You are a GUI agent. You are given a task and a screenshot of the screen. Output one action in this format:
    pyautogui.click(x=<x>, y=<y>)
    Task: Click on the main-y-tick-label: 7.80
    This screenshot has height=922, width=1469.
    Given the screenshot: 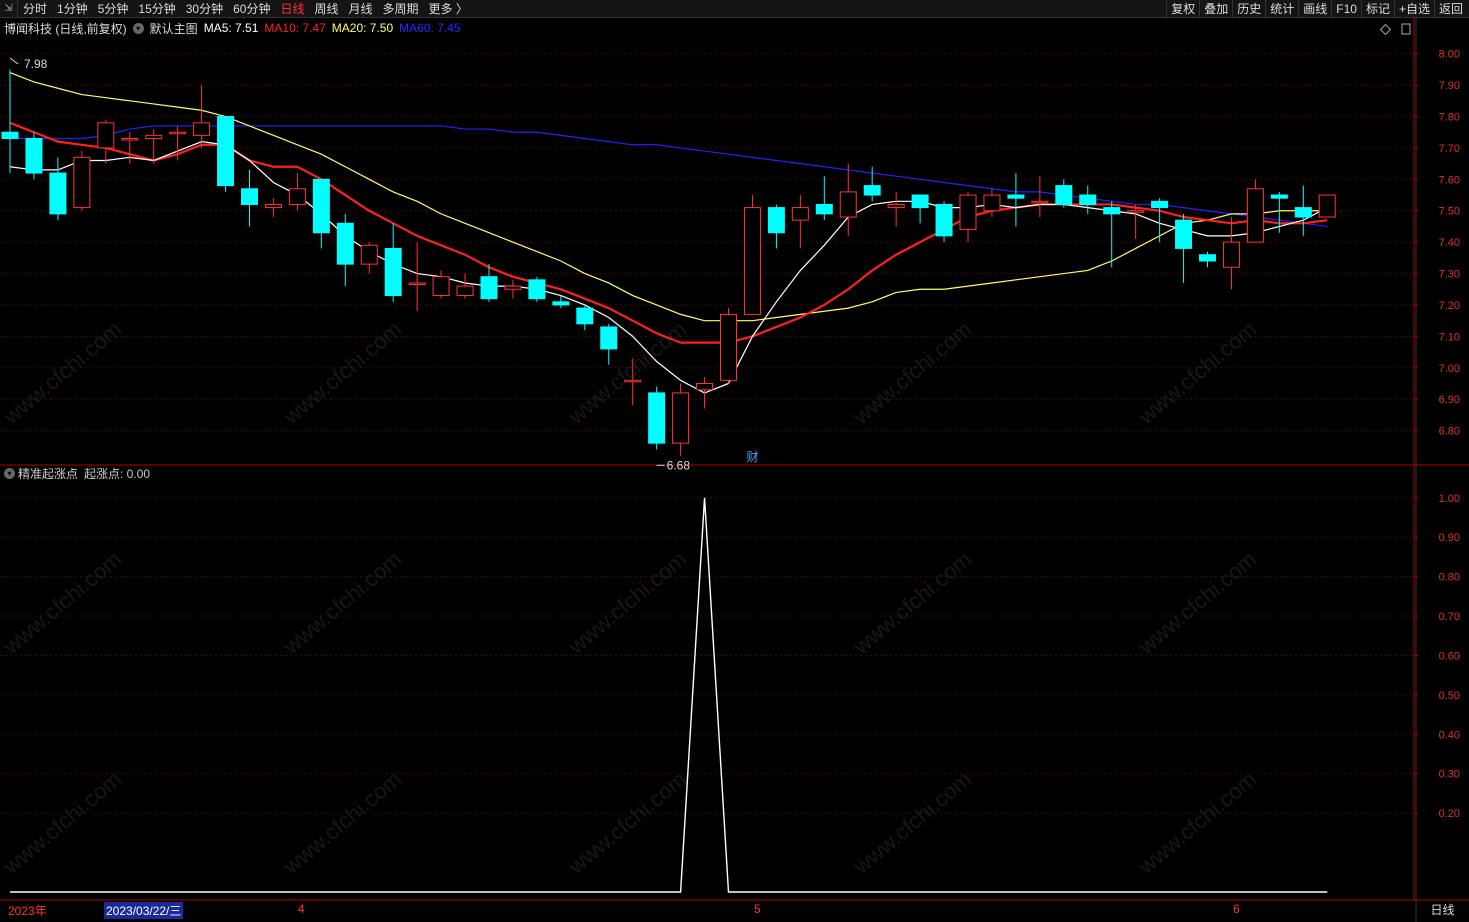 What is the action you would take?
    pyautogui.click(x=1449, y=118)
    